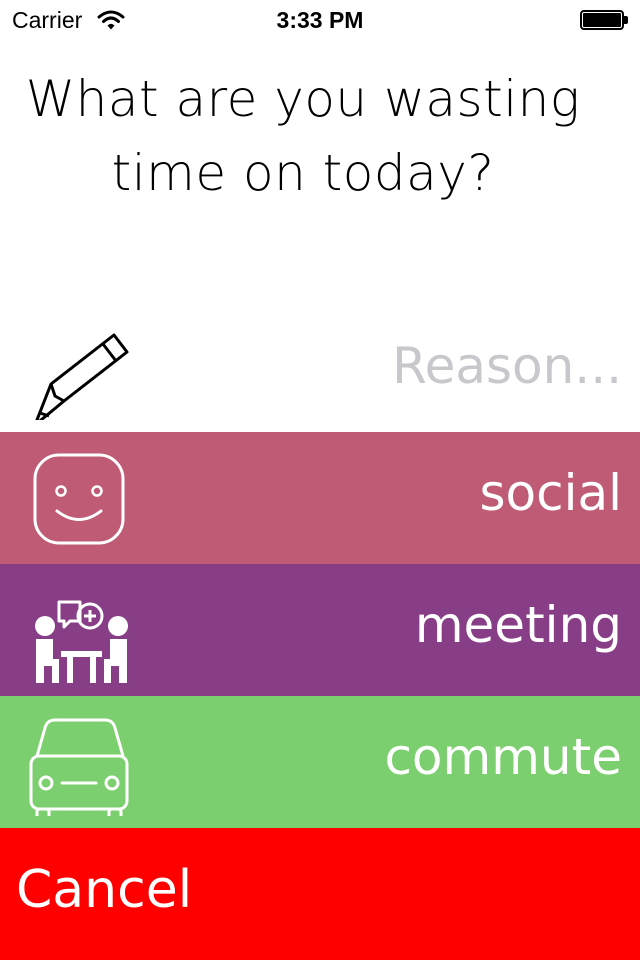 This screenshot has width=640, height=960. Describe the element at coordinates (303, 99) in the screenshot. I see `title-line-1: What are you wasting` at that location.